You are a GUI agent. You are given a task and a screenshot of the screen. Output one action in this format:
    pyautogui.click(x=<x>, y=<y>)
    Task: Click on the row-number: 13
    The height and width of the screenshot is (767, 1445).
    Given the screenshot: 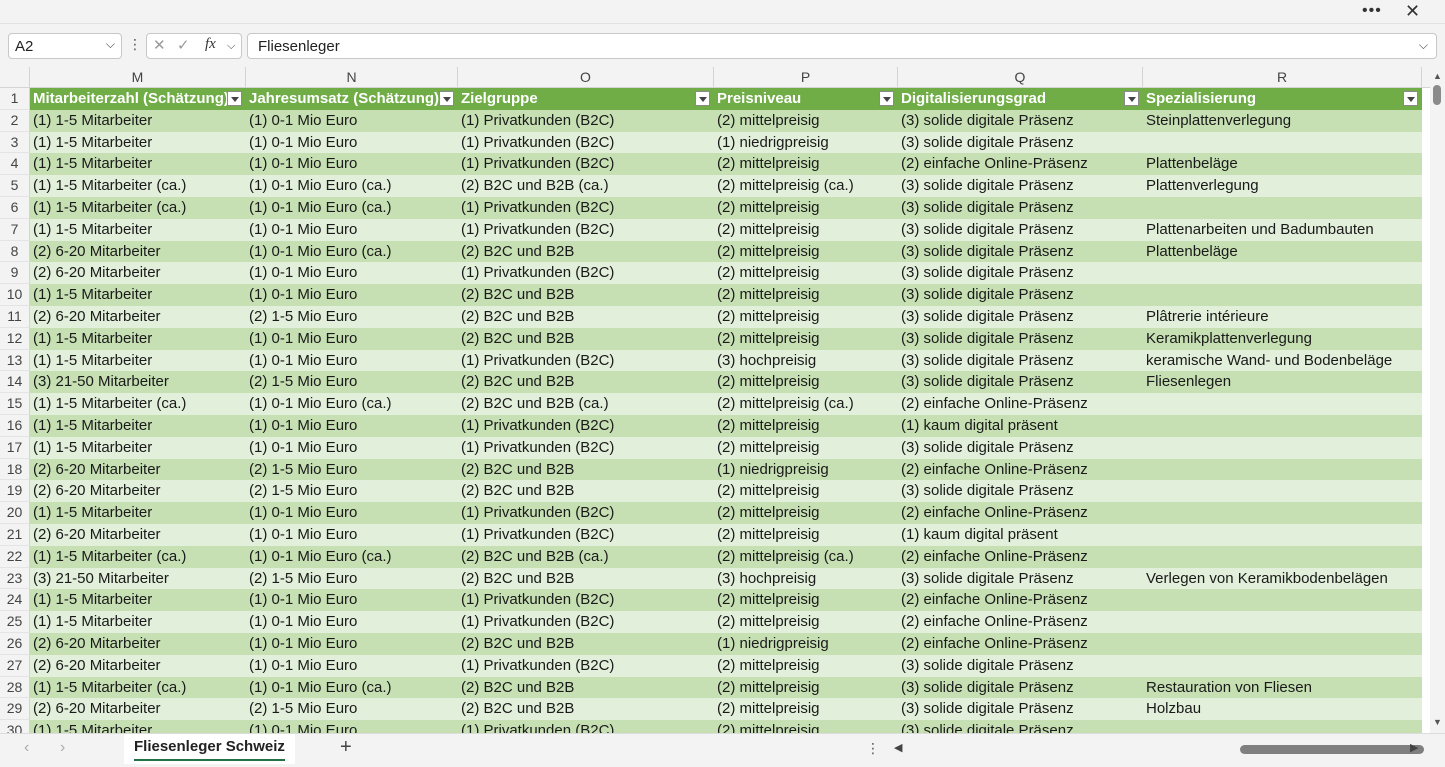 What is the action you would take?
    pyautogui.click(x=15, y=360)
    